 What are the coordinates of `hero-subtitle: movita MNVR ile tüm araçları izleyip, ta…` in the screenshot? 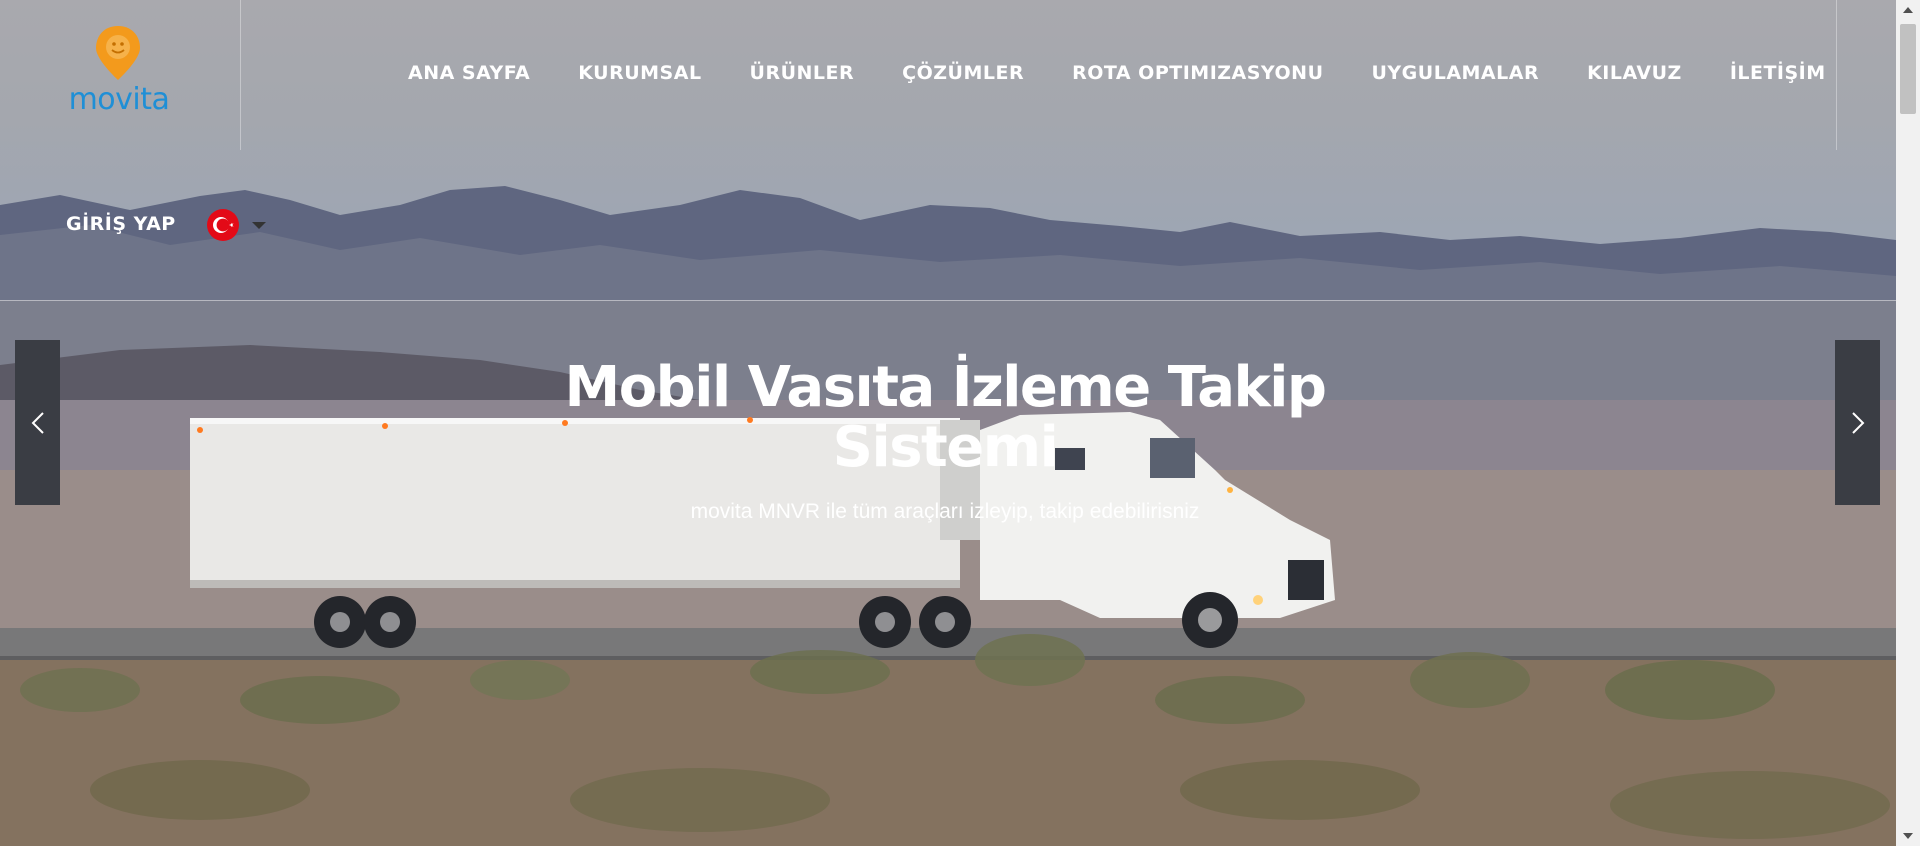 It's located at (945, 511).